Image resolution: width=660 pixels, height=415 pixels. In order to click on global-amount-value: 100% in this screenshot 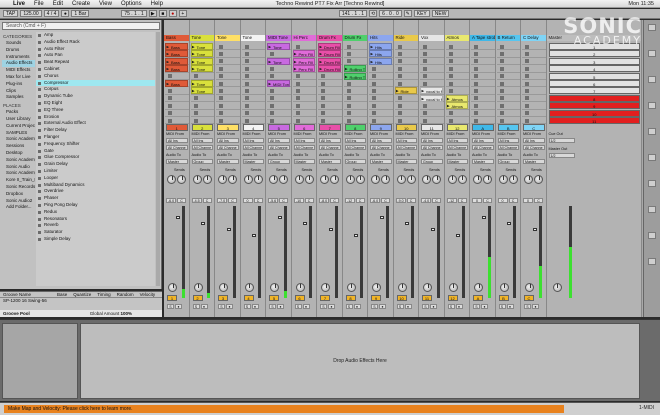, I will do `click(126, 313)`.